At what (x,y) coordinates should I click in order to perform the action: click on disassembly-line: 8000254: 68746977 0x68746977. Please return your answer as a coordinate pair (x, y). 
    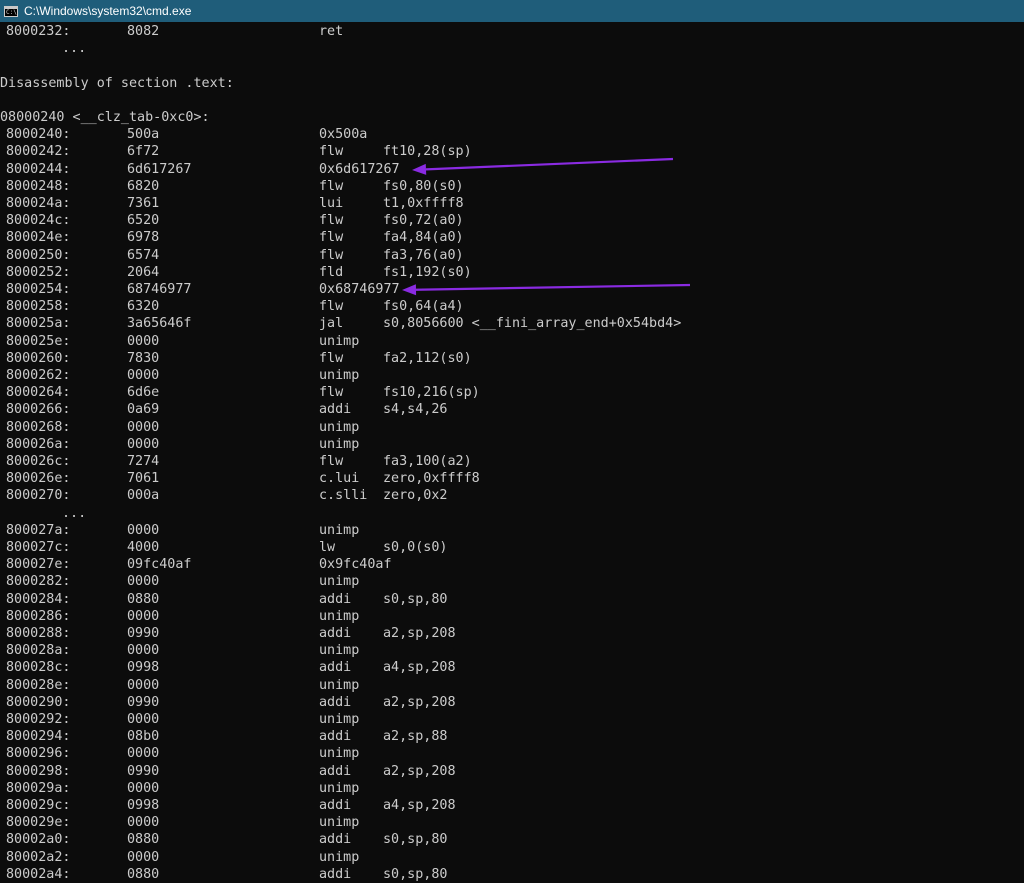
    Looking at the image, I should click on (512, 289).